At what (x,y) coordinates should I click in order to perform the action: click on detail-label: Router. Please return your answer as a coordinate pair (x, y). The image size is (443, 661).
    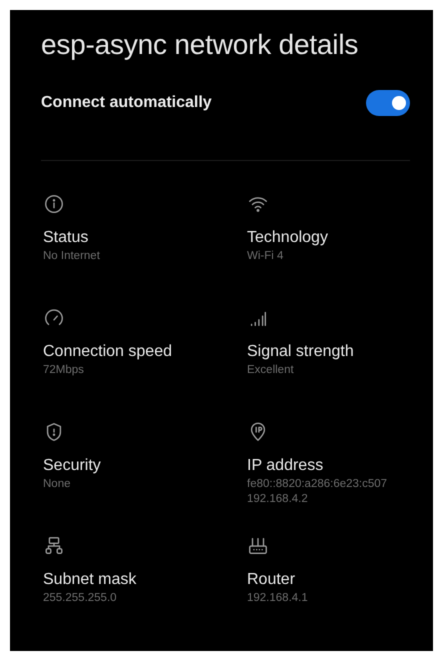
    Looking at the image, I should click on (271, 580).